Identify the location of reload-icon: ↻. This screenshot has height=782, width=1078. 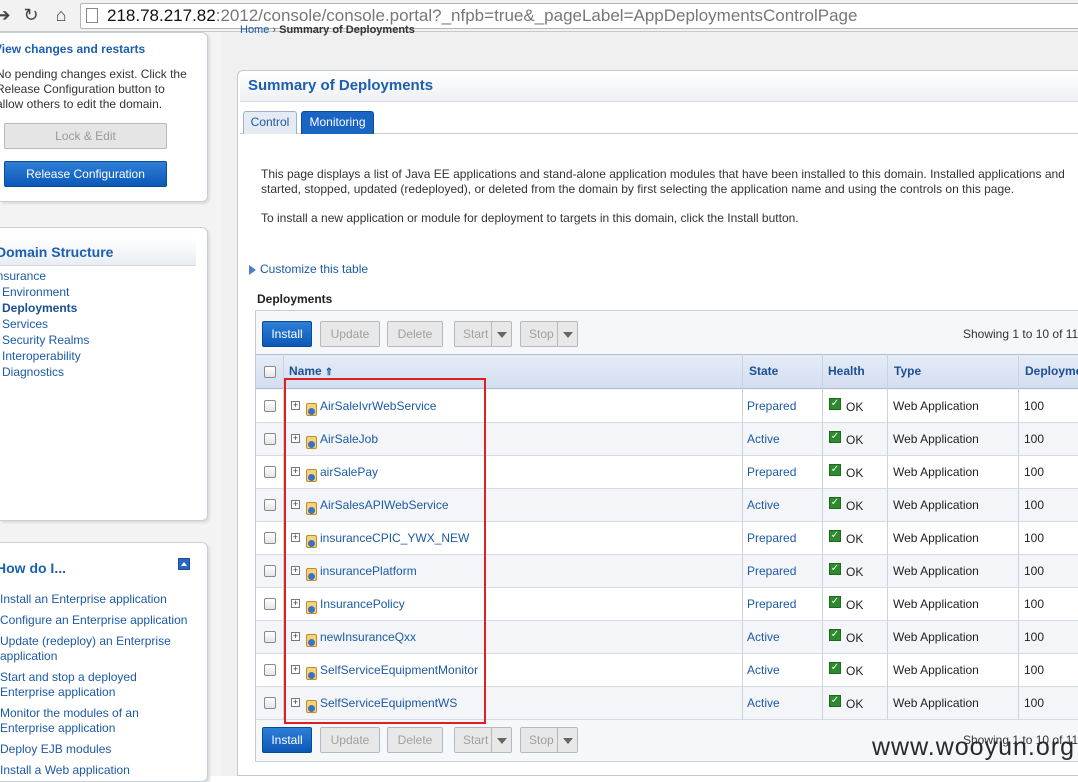
(31, 15).